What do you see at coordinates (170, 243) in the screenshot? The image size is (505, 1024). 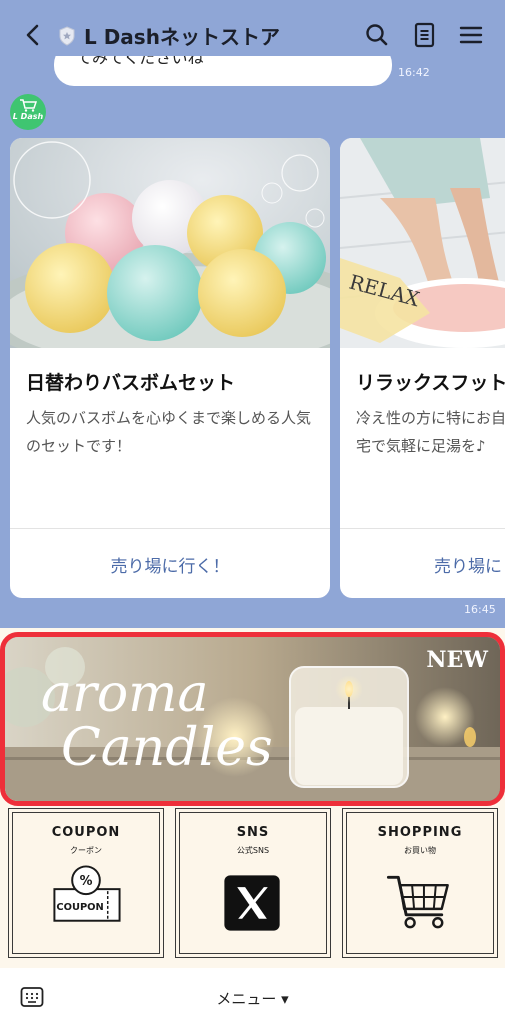 I see `bath-bombs-photo` at bounding box center [170, 243].